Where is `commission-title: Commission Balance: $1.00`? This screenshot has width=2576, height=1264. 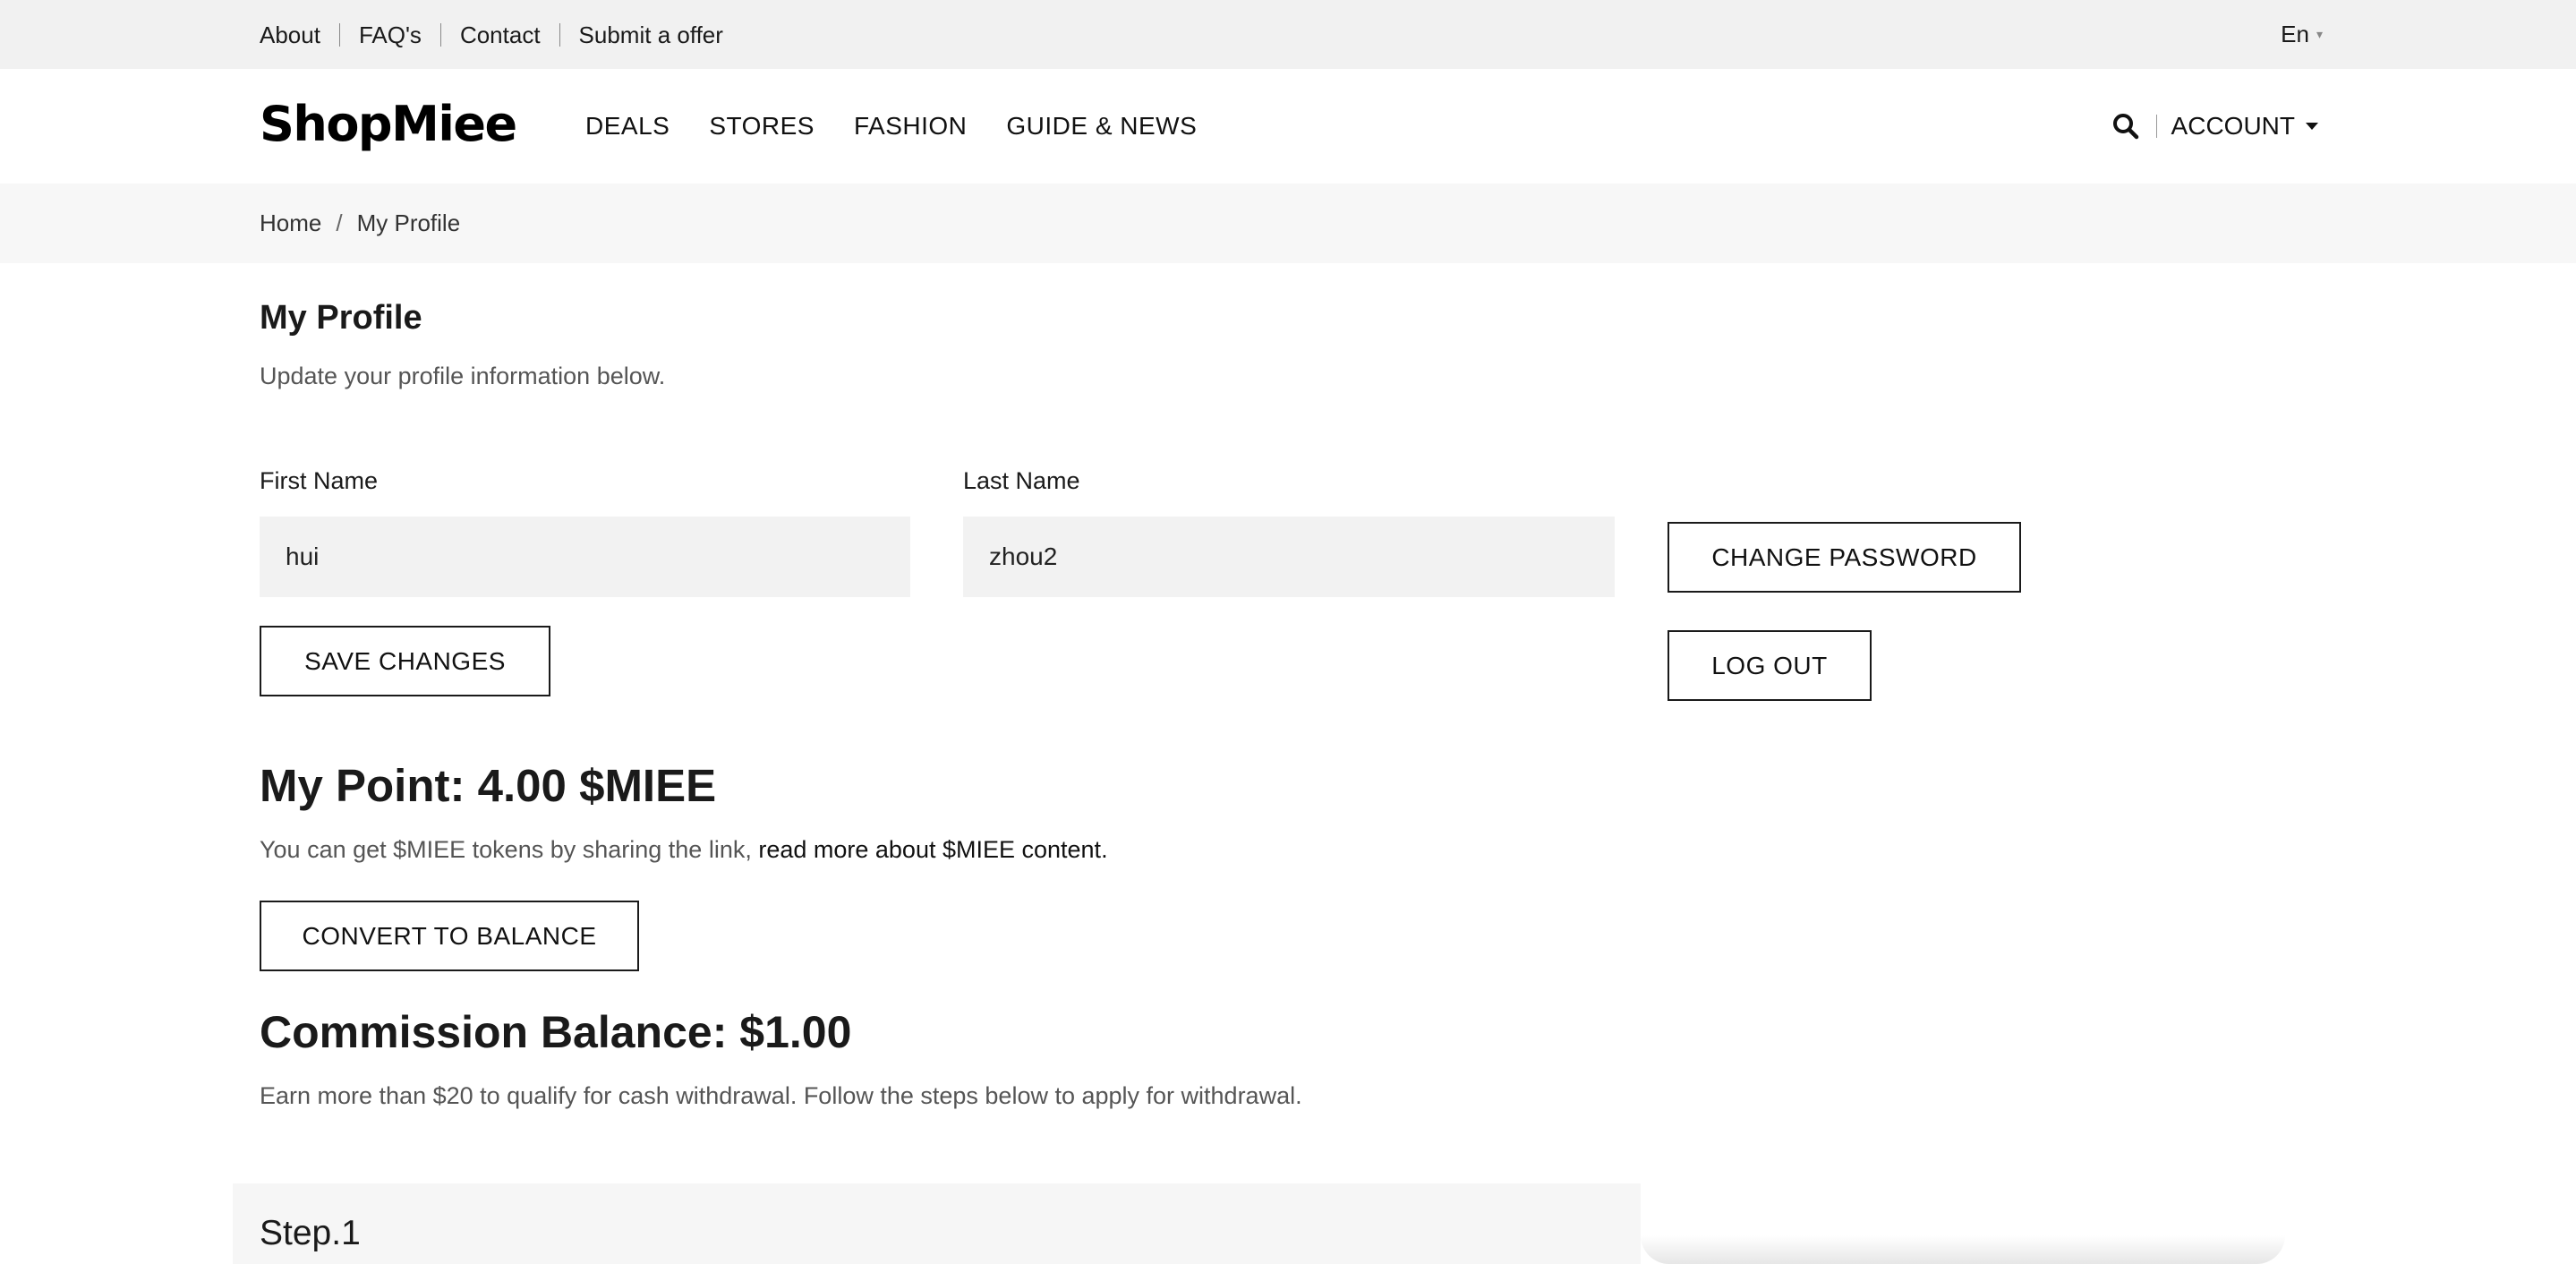
commission-title: Commission Balance: $1.00 is located at coordinates (555, 1032).